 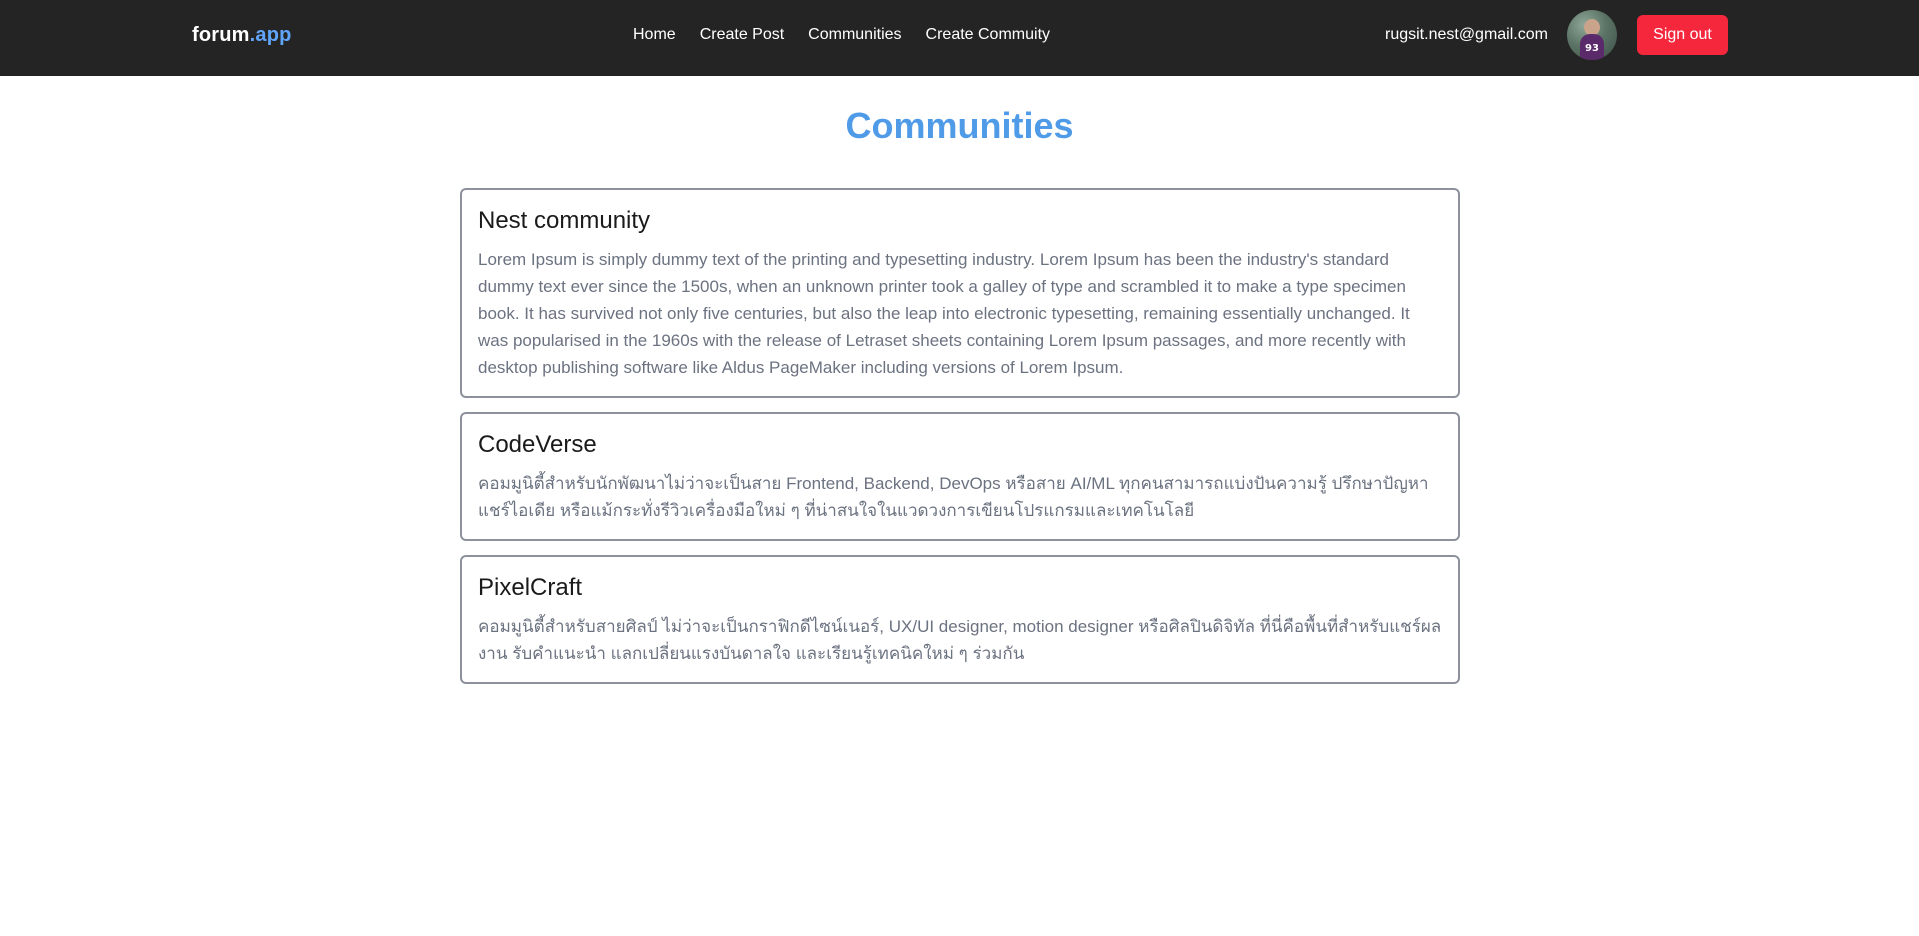 I want to click on nav-link-communities: Communities, so click(x=854, y=35).